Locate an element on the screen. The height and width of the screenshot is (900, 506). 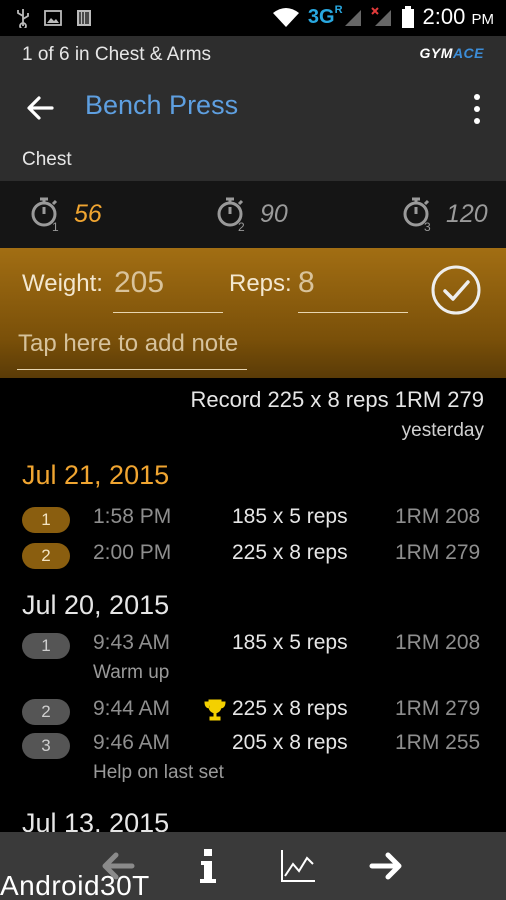
breadcrumb: 1 of 6 in Chest & Arms is located at coordinates (117, 54).